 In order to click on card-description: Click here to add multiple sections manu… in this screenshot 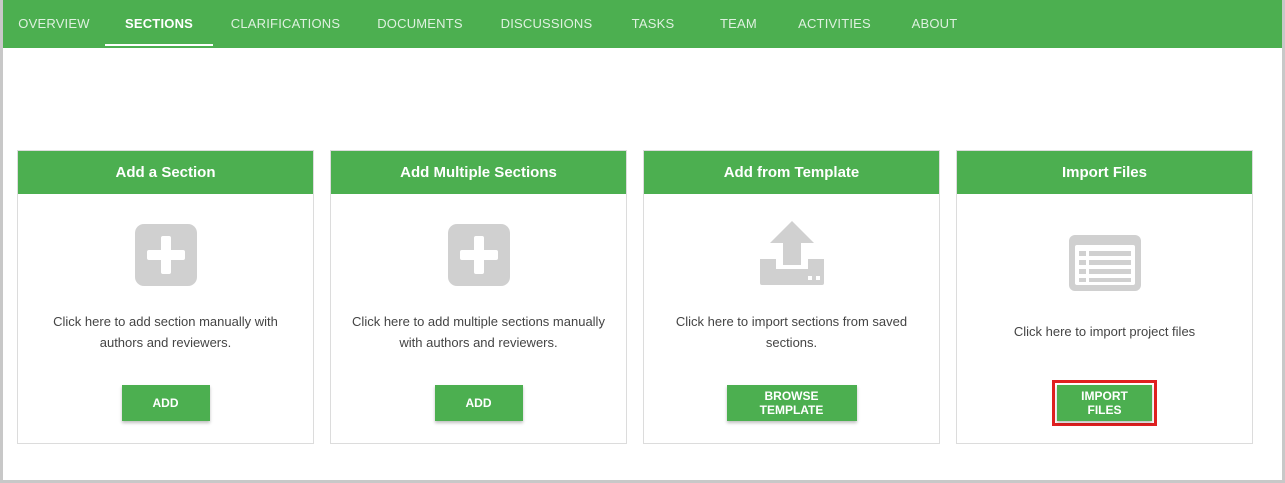, I will do `click(478, 332)`.